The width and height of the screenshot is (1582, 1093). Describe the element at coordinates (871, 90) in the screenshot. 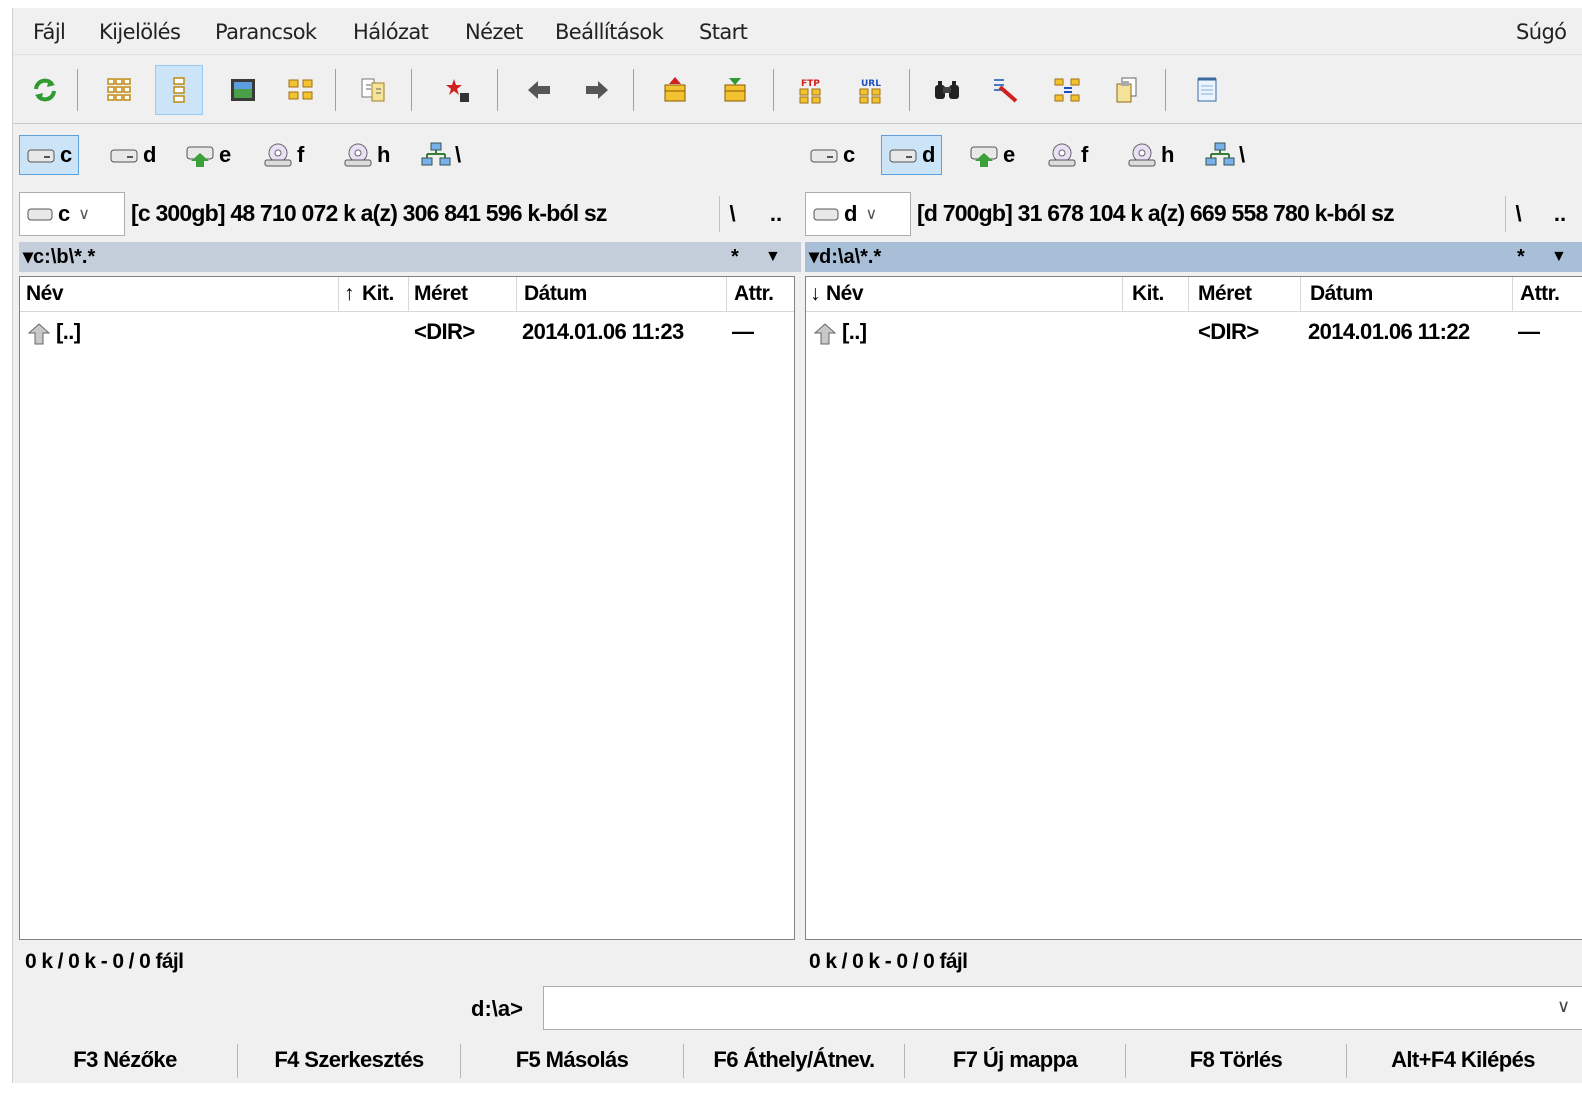

I see `url-icon: URL` at that location.